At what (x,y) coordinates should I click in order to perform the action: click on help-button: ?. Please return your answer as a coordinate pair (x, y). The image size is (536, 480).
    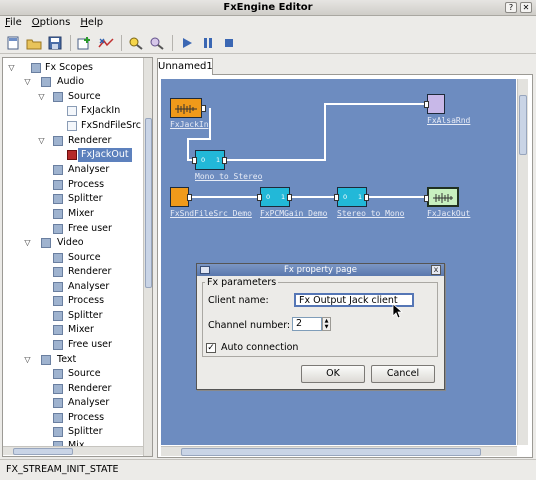
    Looking at the image, I should click on (511, 7).